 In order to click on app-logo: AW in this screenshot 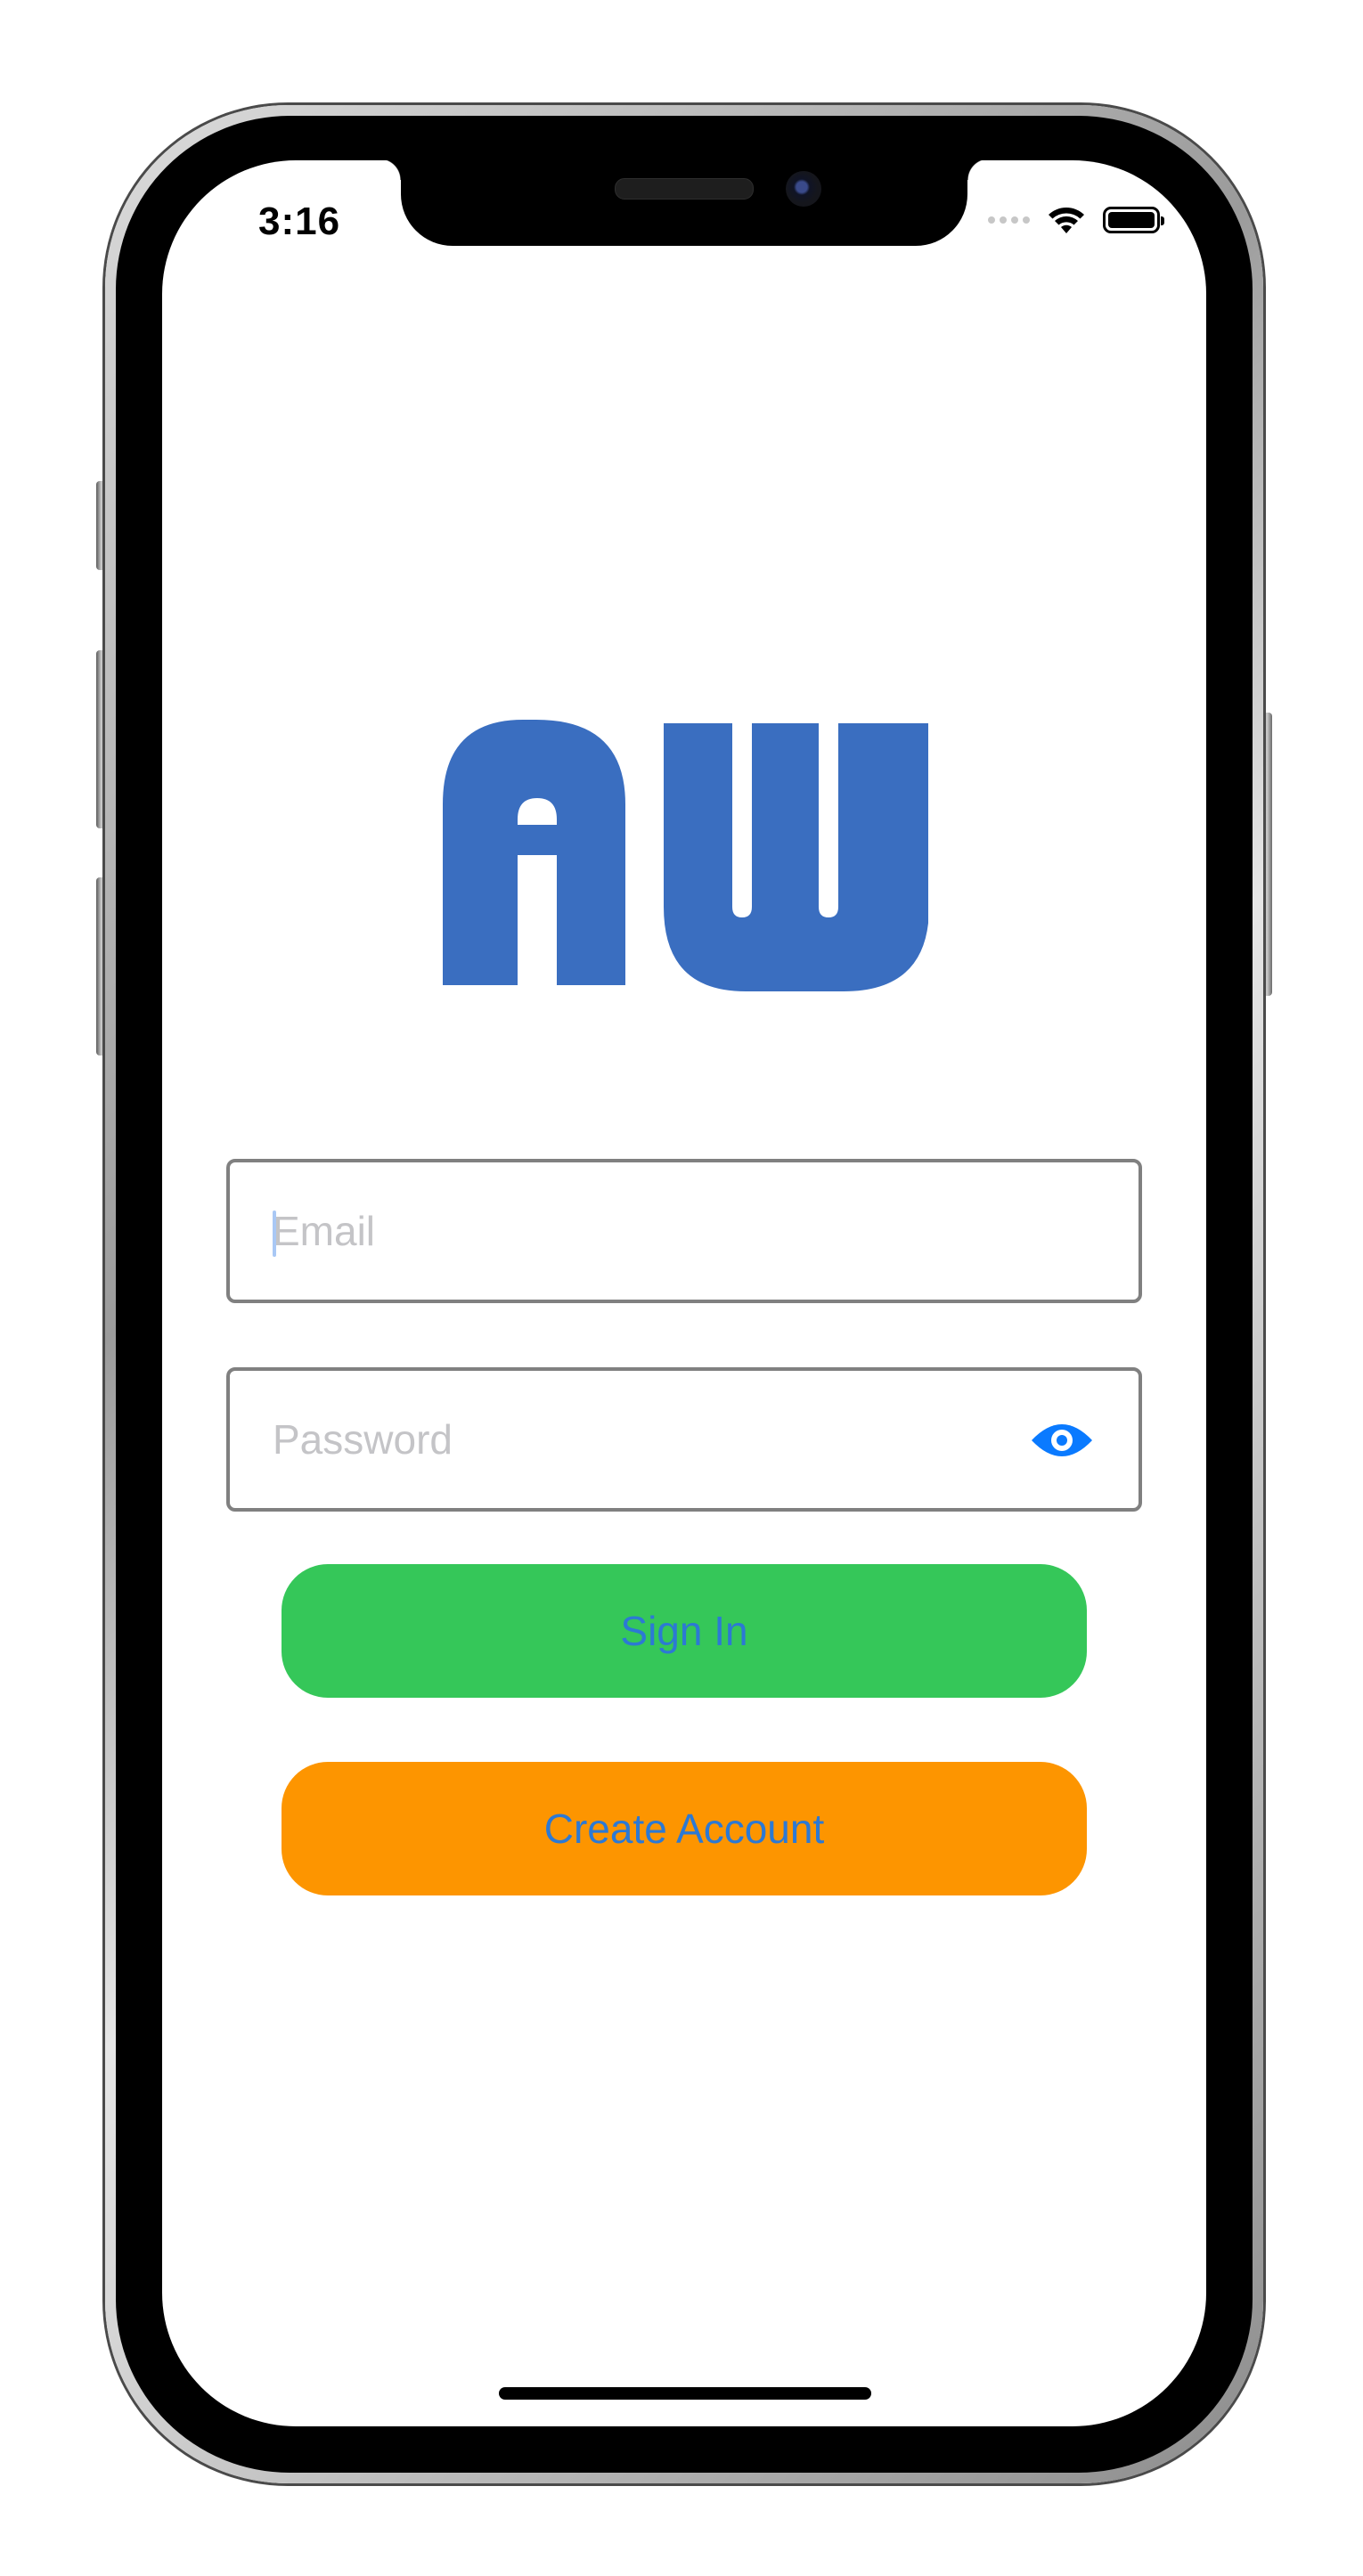, I will do `click(685, 856)`.